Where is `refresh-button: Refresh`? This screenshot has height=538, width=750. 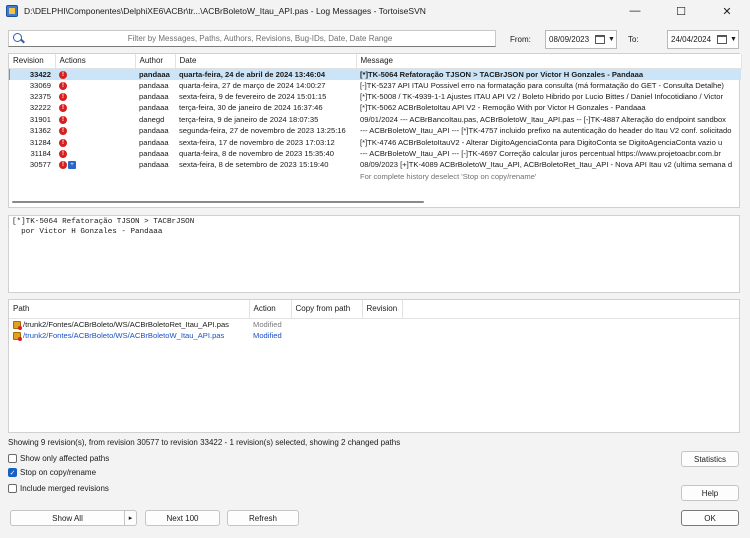
refresh-button: Refresh is located at coordinates (263, 518).